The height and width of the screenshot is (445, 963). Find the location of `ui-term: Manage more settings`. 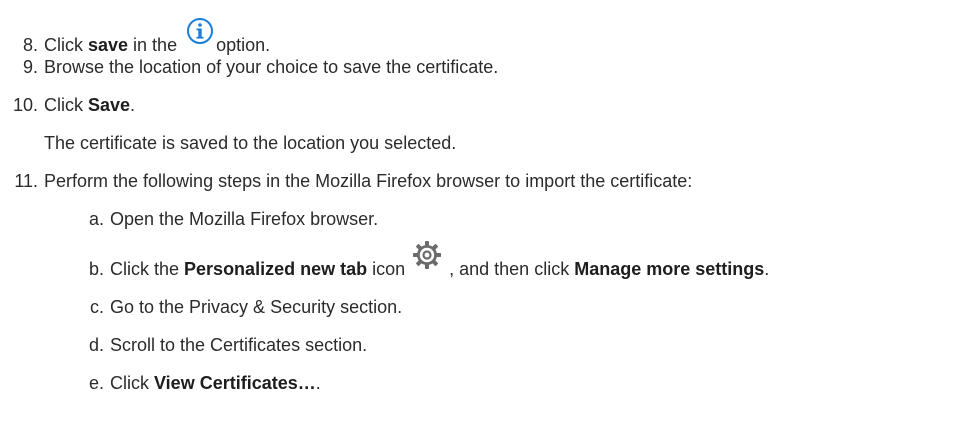

ui-term: Manage more settings is located at coordinates (669, 269).